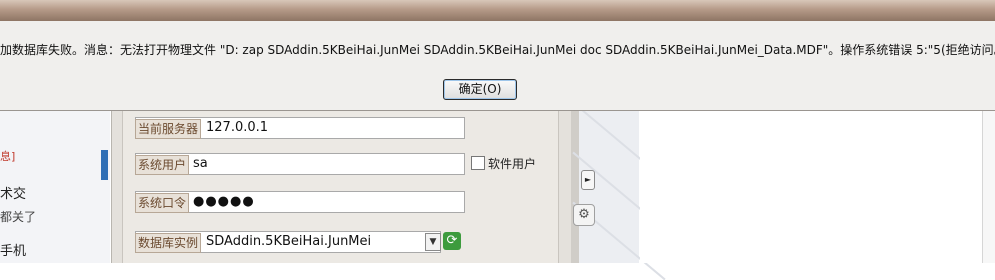 The width and height of the screenshot is (995, 280). Describe the element at coordinates (433, 242) in the screenshot. I see `chevron-down-icon: ▼` at that location.